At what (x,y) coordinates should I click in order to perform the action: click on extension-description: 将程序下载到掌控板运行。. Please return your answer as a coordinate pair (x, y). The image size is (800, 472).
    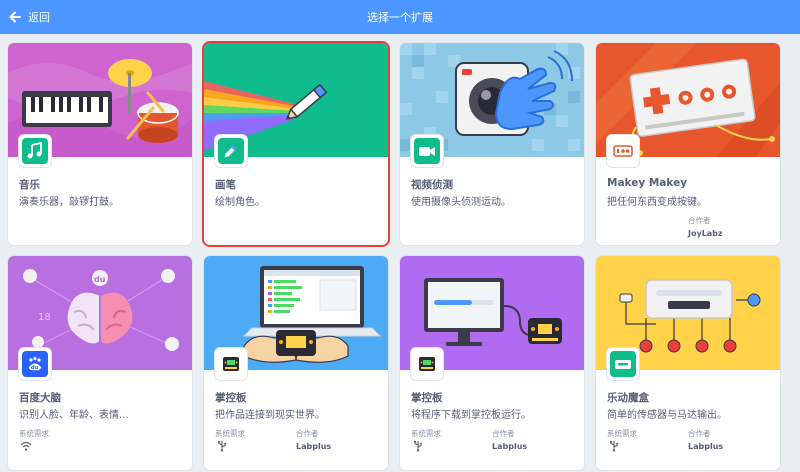
    Looking at the image, I should click on (471, 415).